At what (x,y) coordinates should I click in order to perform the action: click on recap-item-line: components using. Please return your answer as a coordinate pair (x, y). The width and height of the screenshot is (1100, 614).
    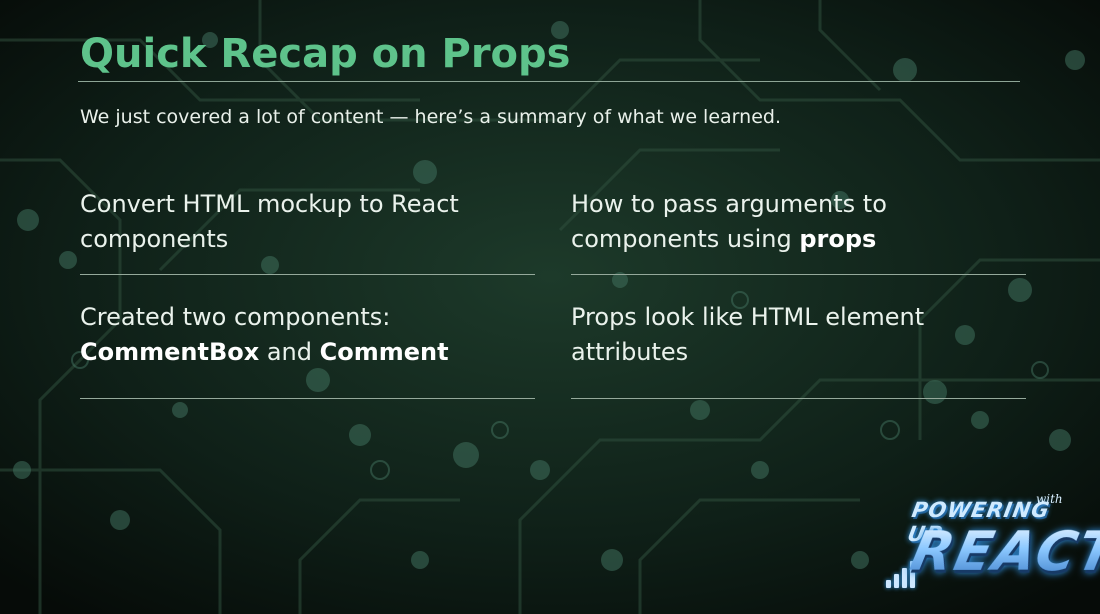
    Looking at the image, I should click on (685, 239).